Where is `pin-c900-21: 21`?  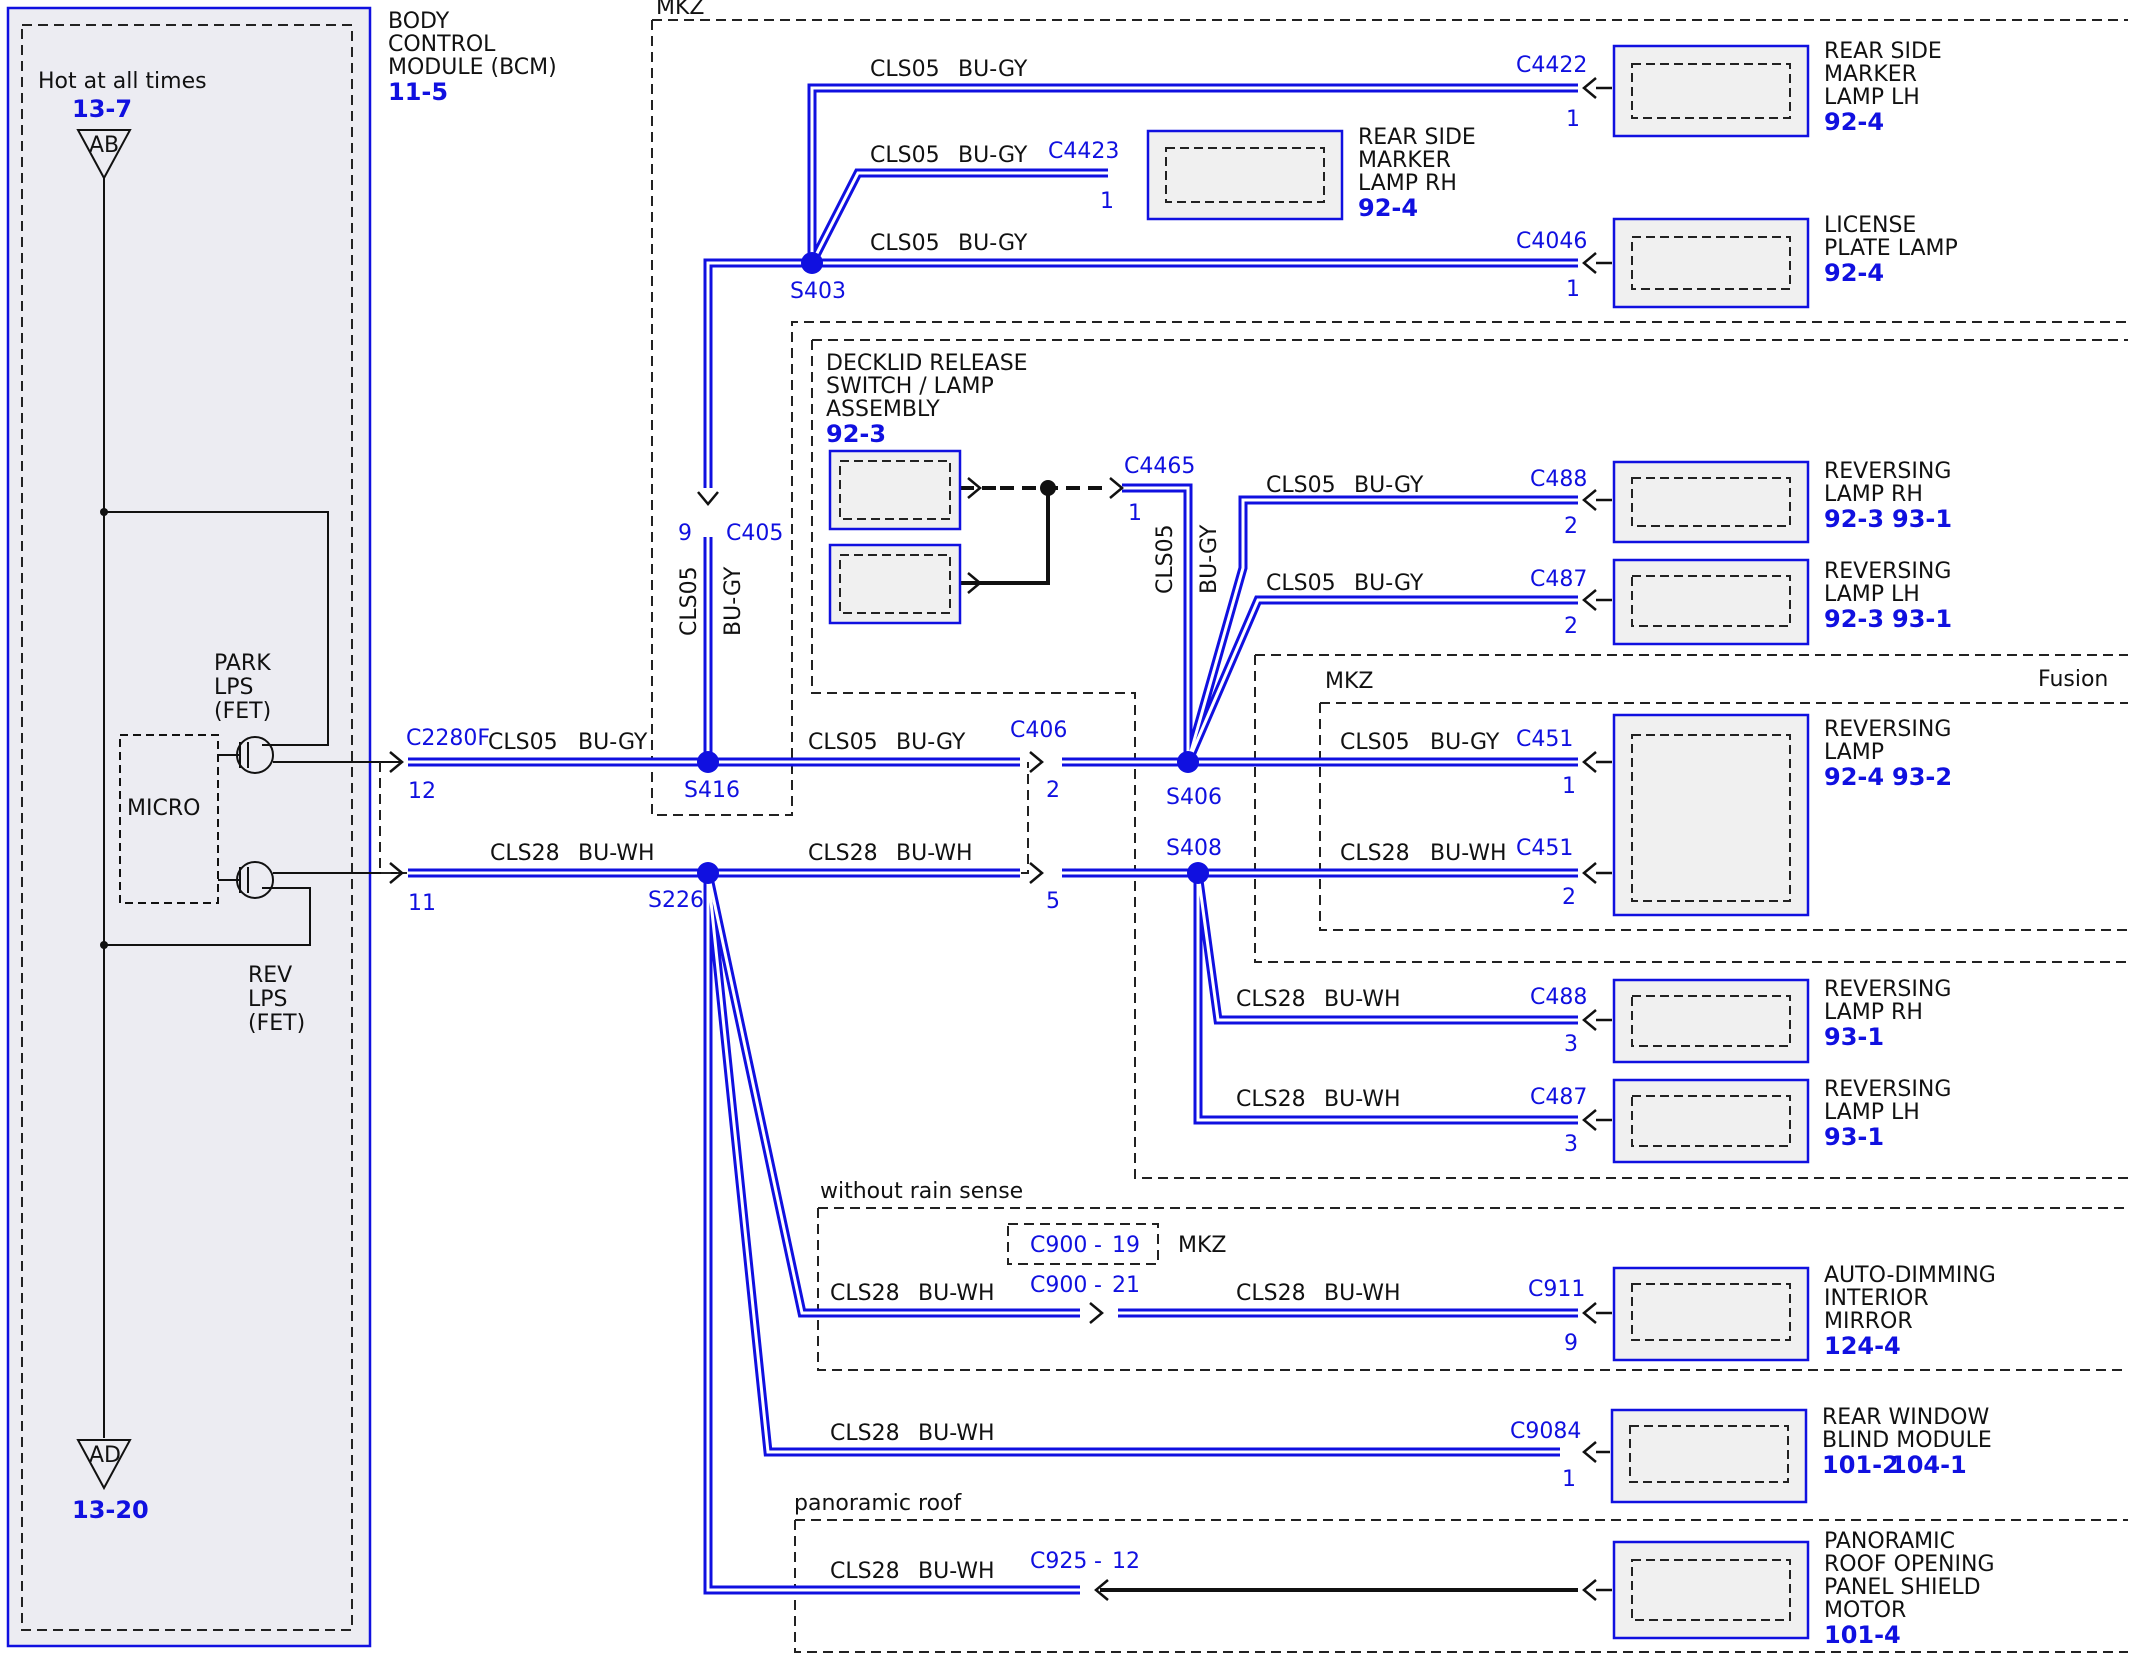
pin-c900-21: 21 is located at coordinates (1126, 1285).